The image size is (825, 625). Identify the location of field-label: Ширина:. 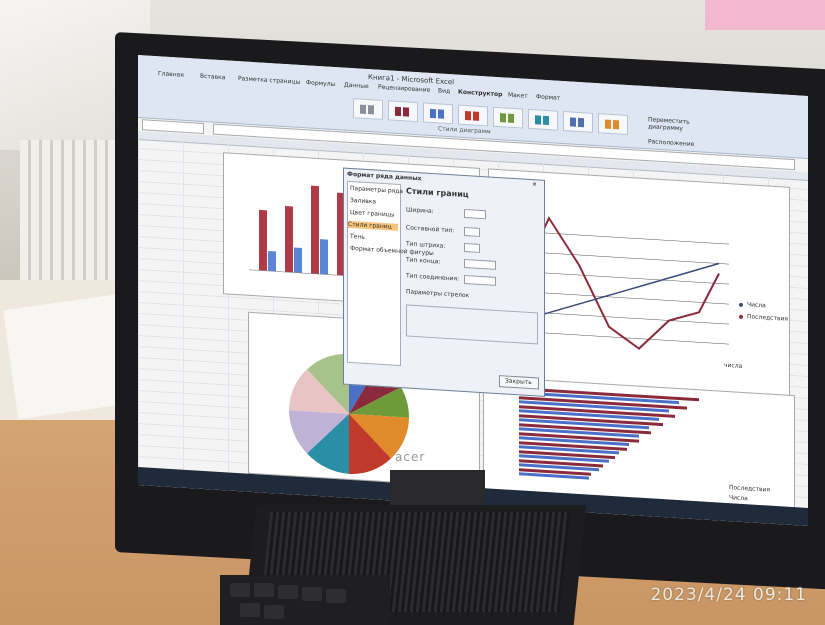
(420, 211).